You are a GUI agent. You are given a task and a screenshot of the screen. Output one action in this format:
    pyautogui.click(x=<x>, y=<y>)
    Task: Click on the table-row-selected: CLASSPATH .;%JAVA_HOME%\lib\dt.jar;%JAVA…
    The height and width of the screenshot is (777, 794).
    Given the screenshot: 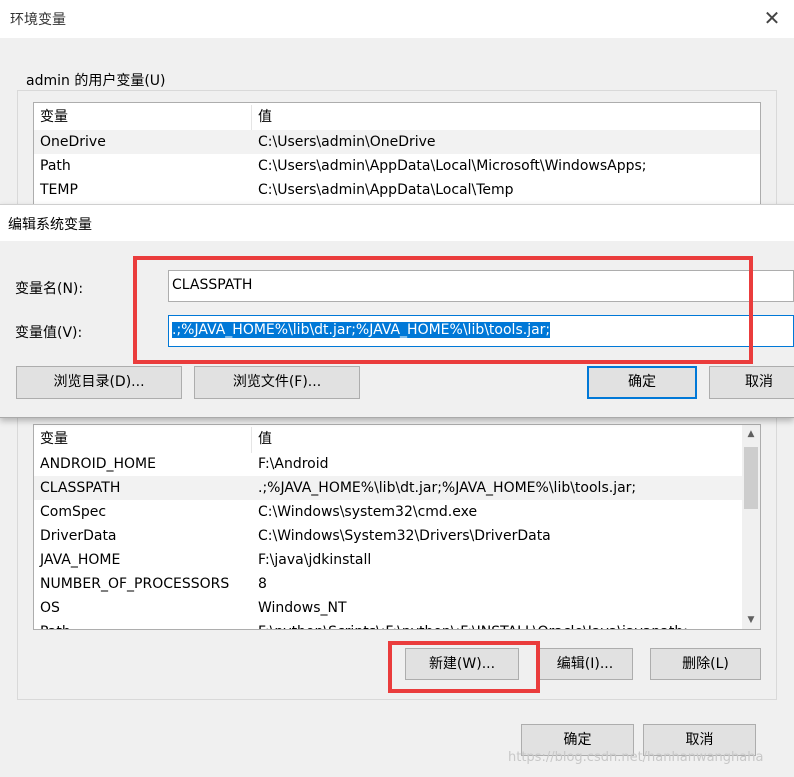 What is the action you would take?
    pyautogui.click(x=397, y=488)
    